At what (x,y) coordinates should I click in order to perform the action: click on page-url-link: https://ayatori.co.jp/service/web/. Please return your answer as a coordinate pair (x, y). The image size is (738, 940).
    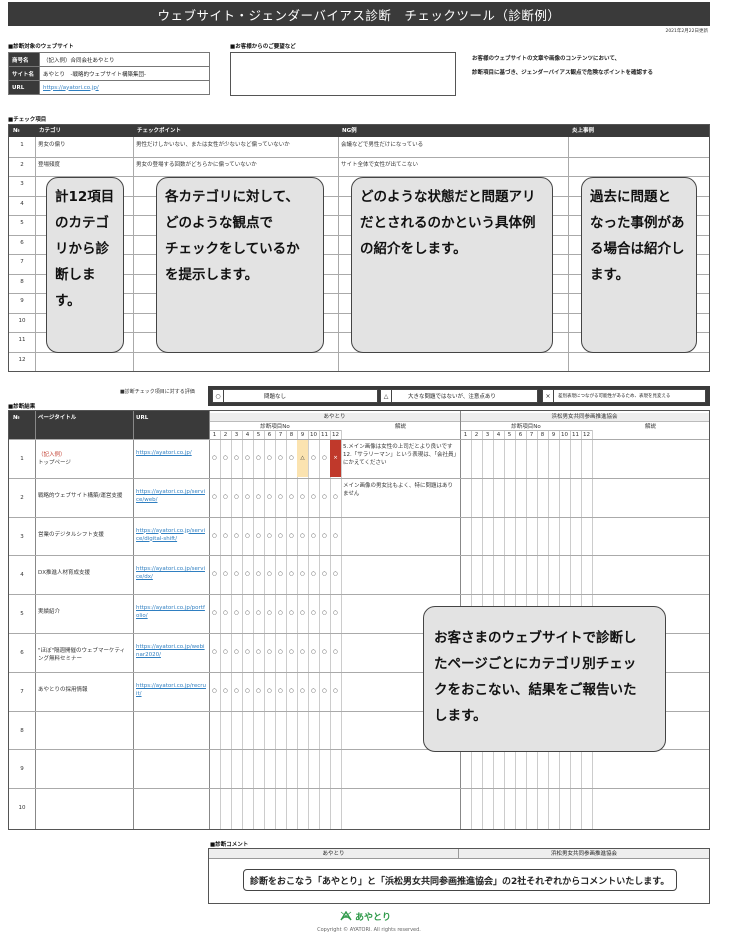
    Looking at the image, I should click on (171, 496).